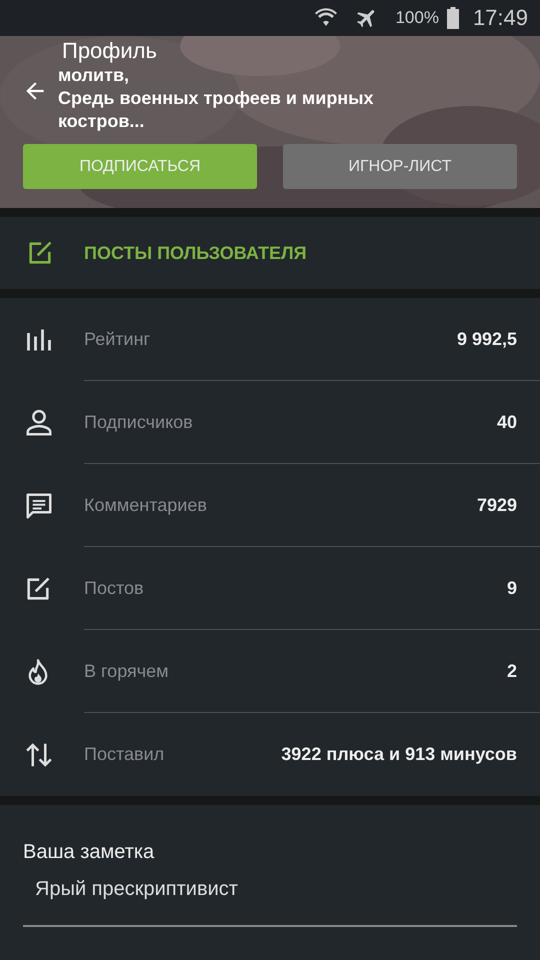 This screenshot has width=540, height=960. I want to click on screen-title: Профиль, so click(109, 51).